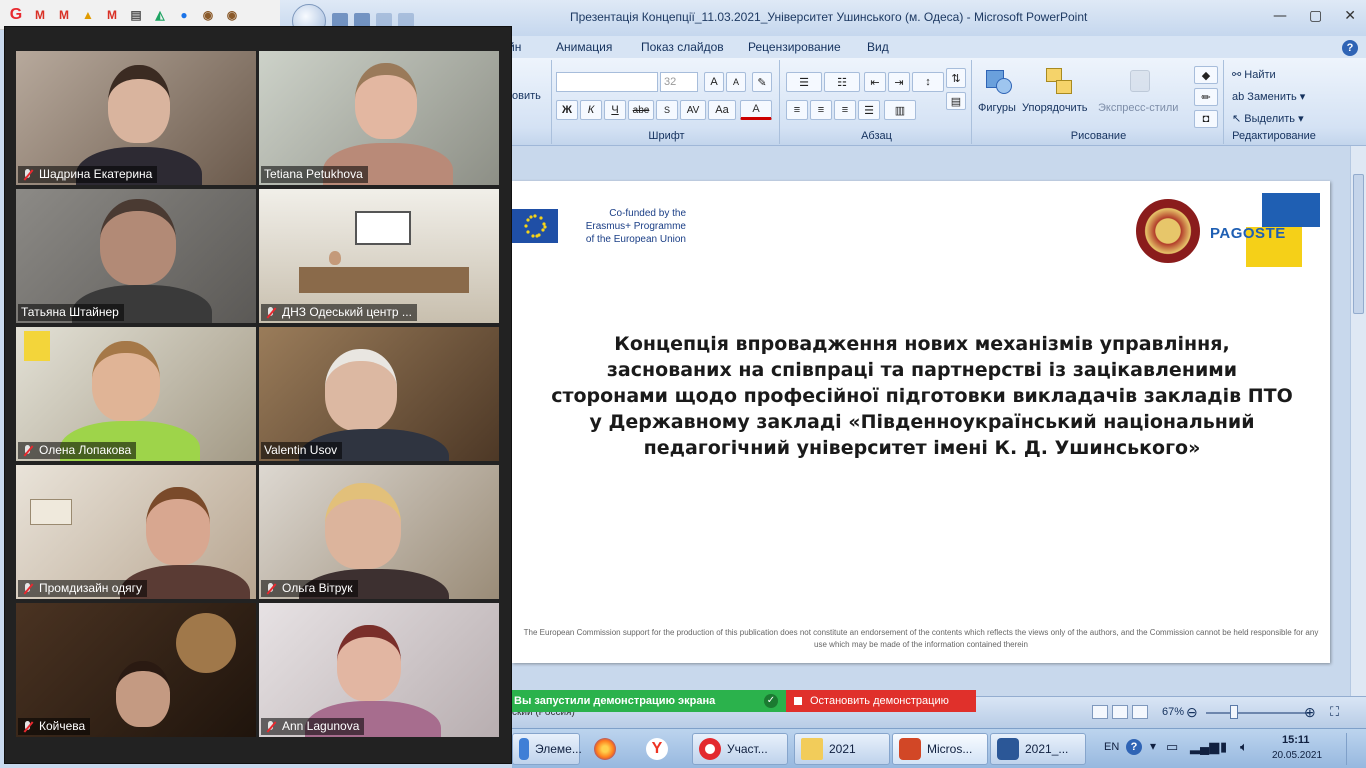  Describe the element at coordinates (1206, 75) in the screenshot. I see `shape-fill-icon: ◆` at that location.